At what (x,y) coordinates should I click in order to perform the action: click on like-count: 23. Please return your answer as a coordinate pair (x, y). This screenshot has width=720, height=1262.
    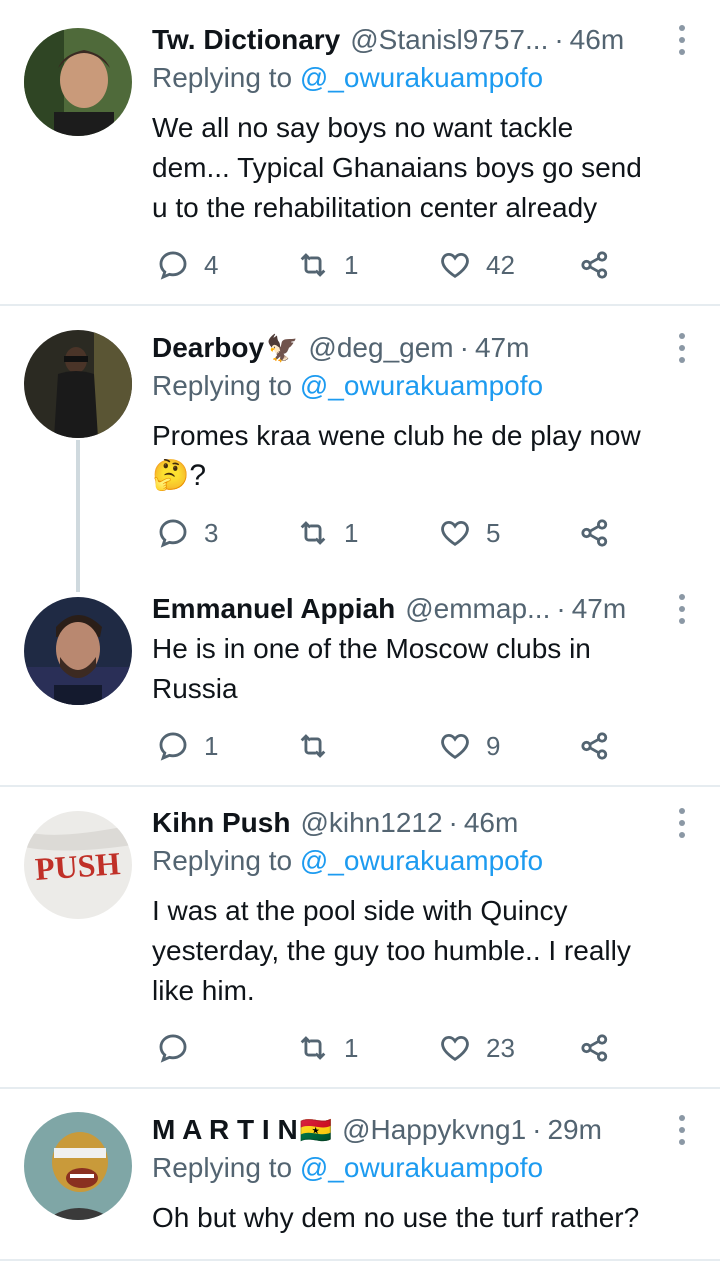
    Looking at the image, I should click on (500, 1047).